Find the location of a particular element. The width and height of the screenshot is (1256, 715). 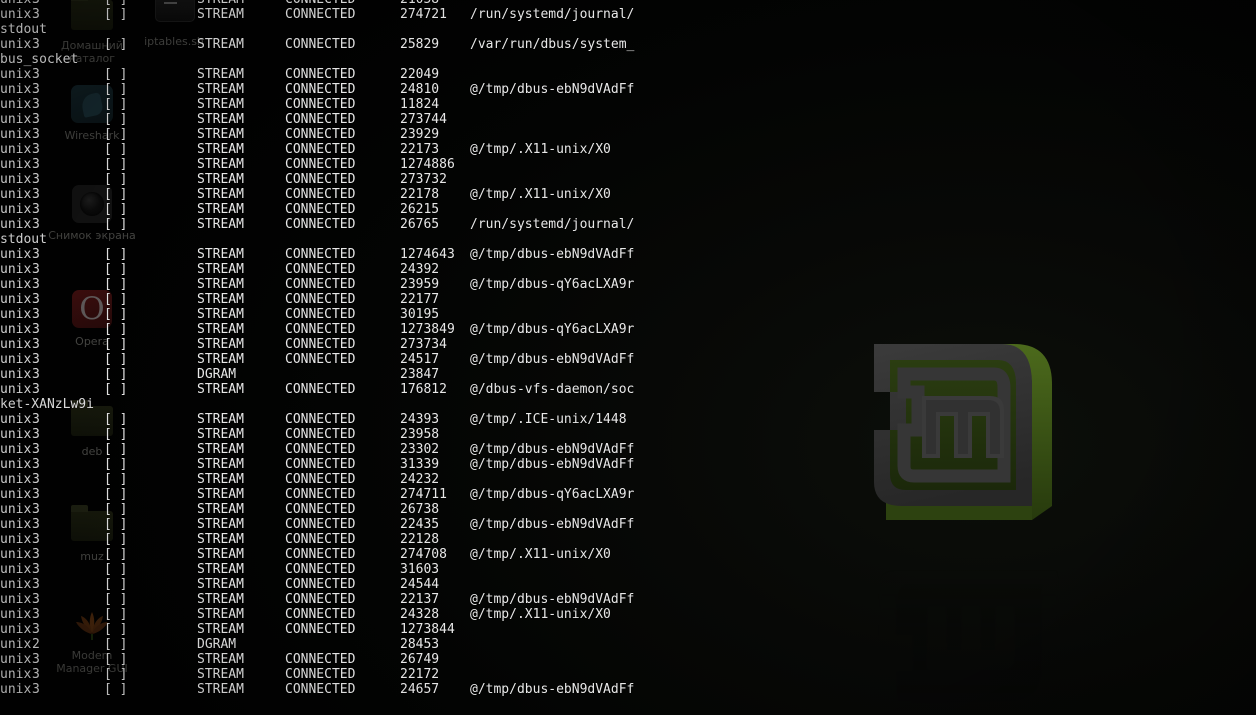

socket-inode: 273734 is located at coordinates (423, 344).